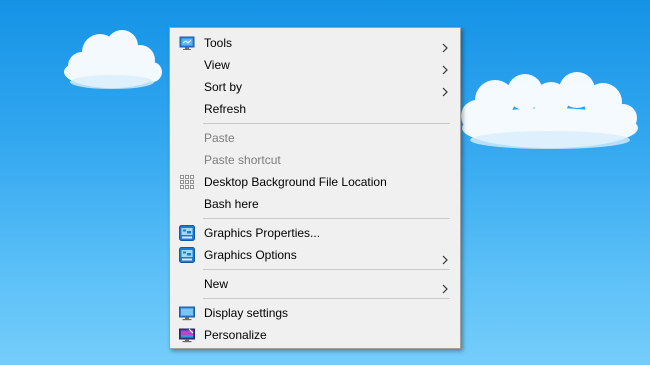 The height and width of the screenshot is (365, 650). What do you see at coordinates (187, 182) in the screenshot?
I see `grid-icon` at bounding box center [187, 182].